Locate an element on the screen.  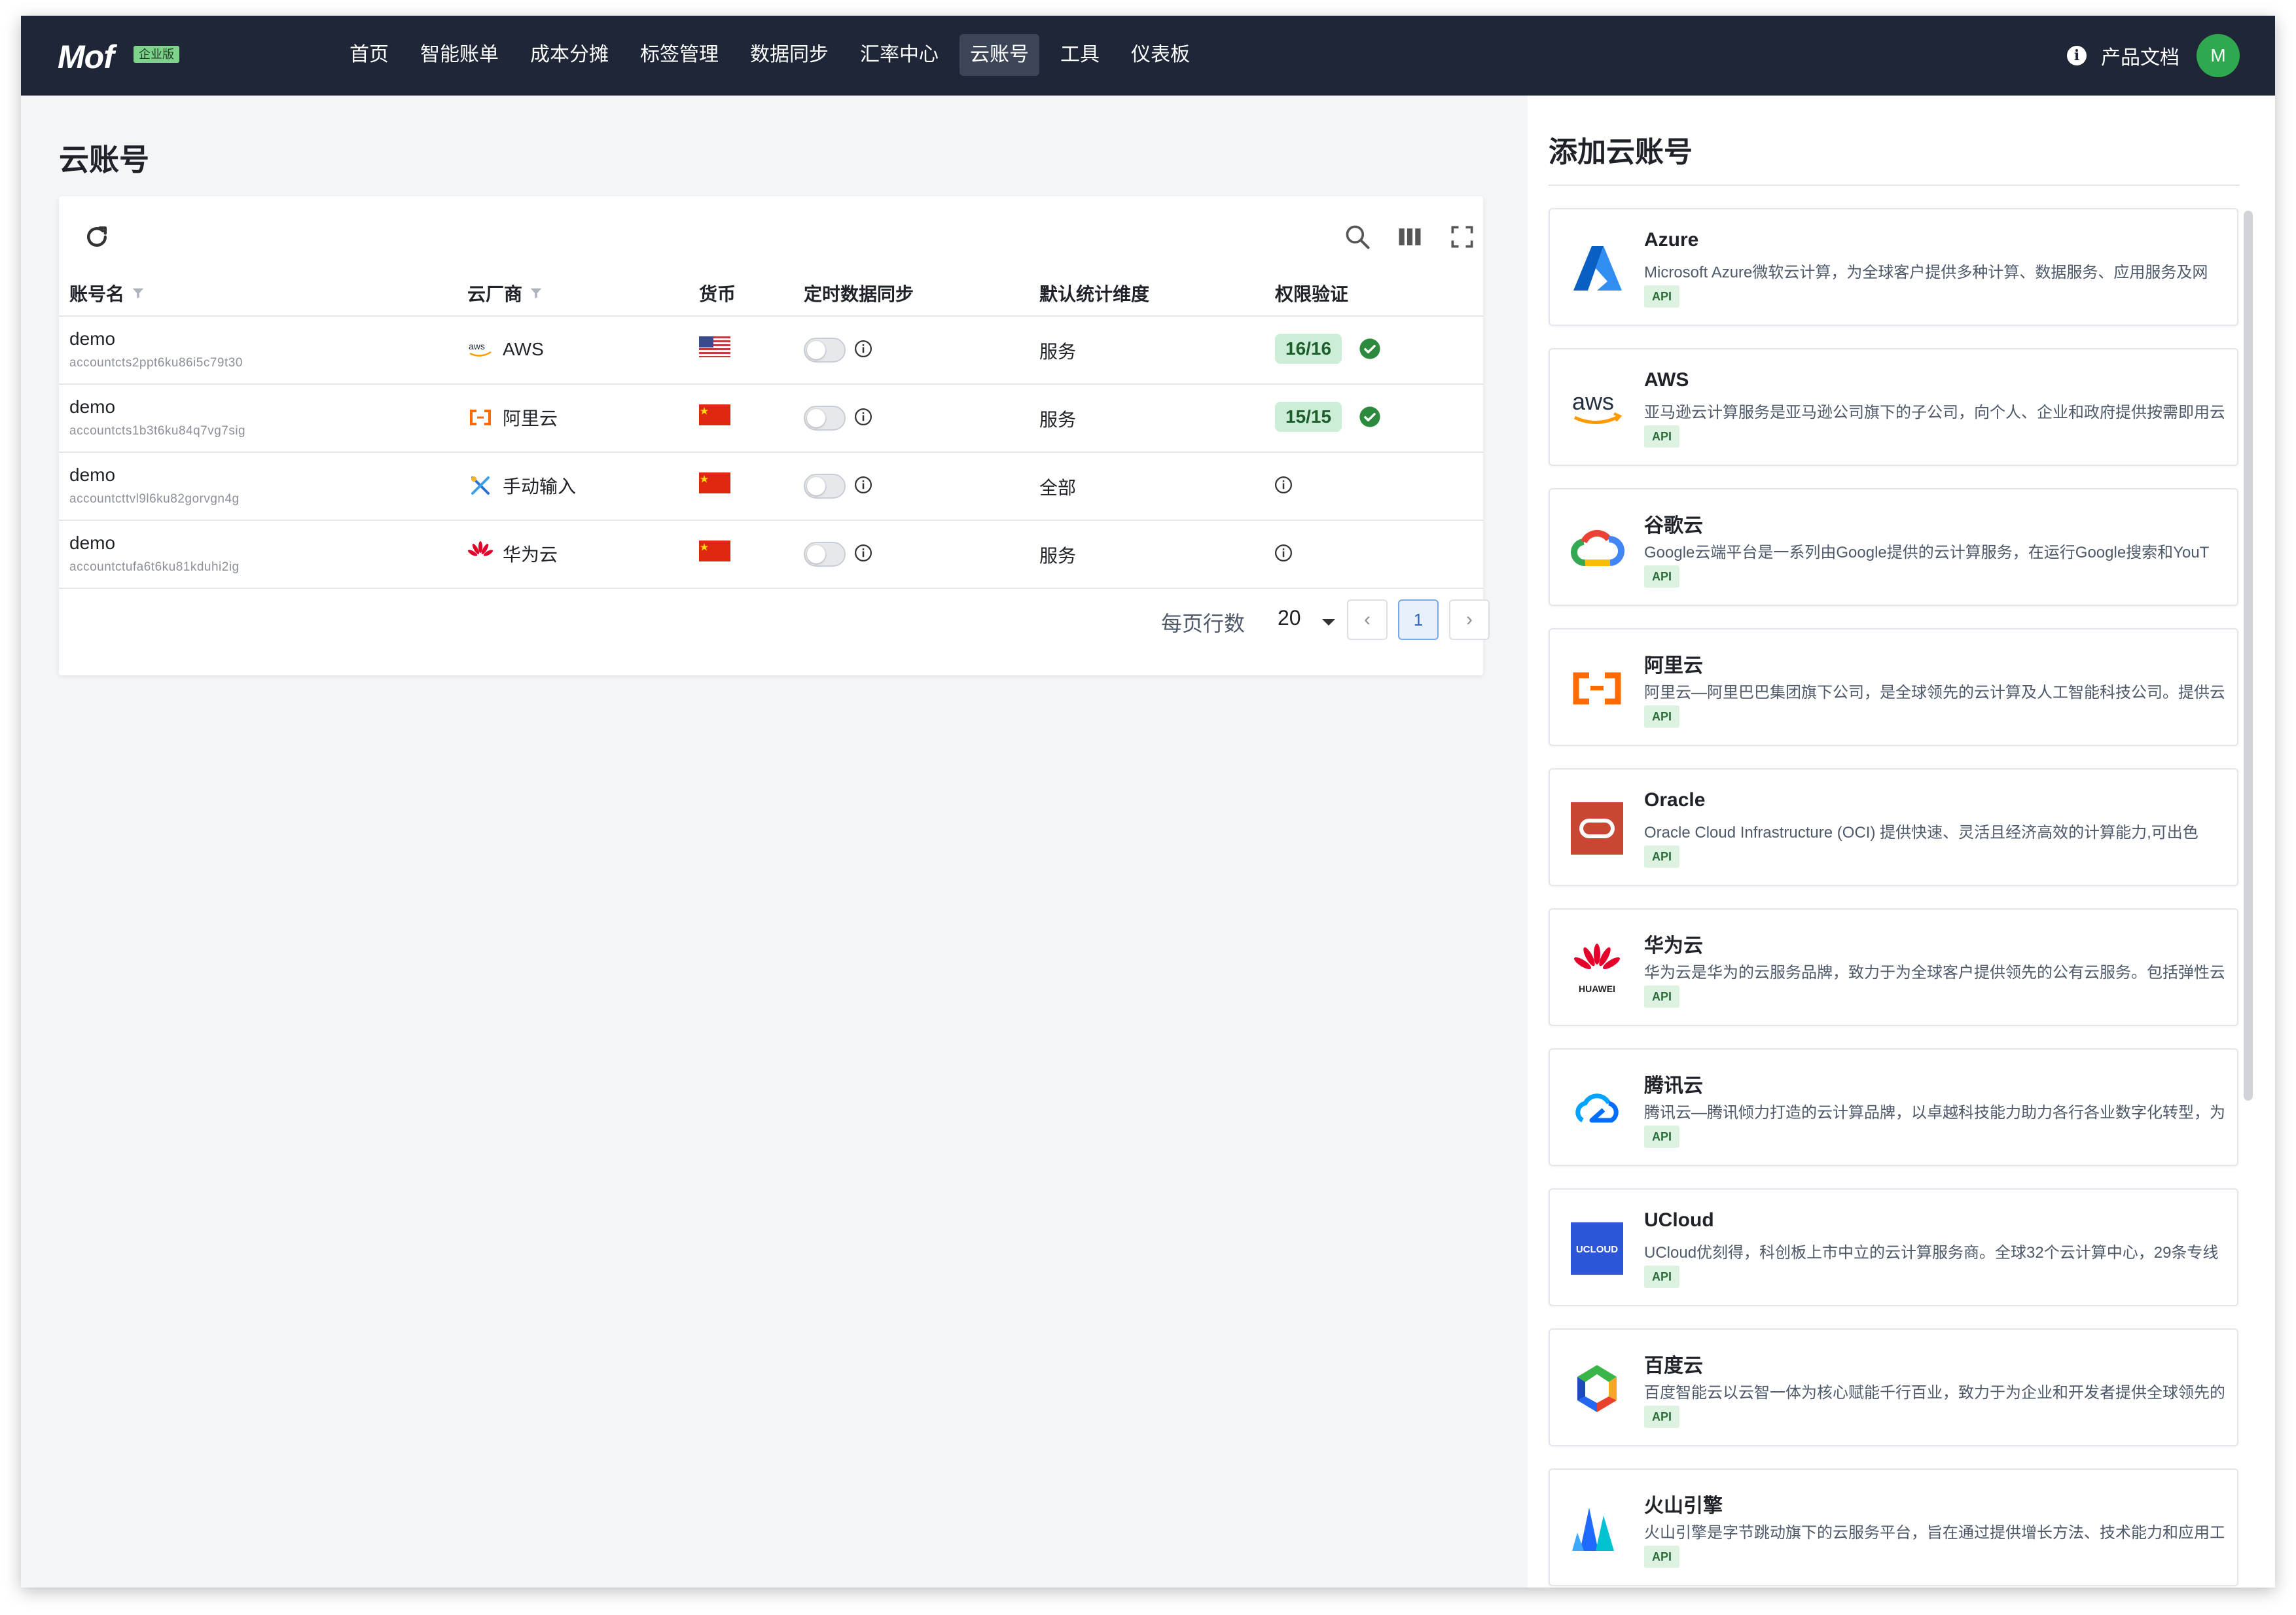
vendor-description: 百度智能云以云智一体为核心赋能千行百业，致力于为企业和开发者提供全球领先的 is located at coordinates (1934, 1393).